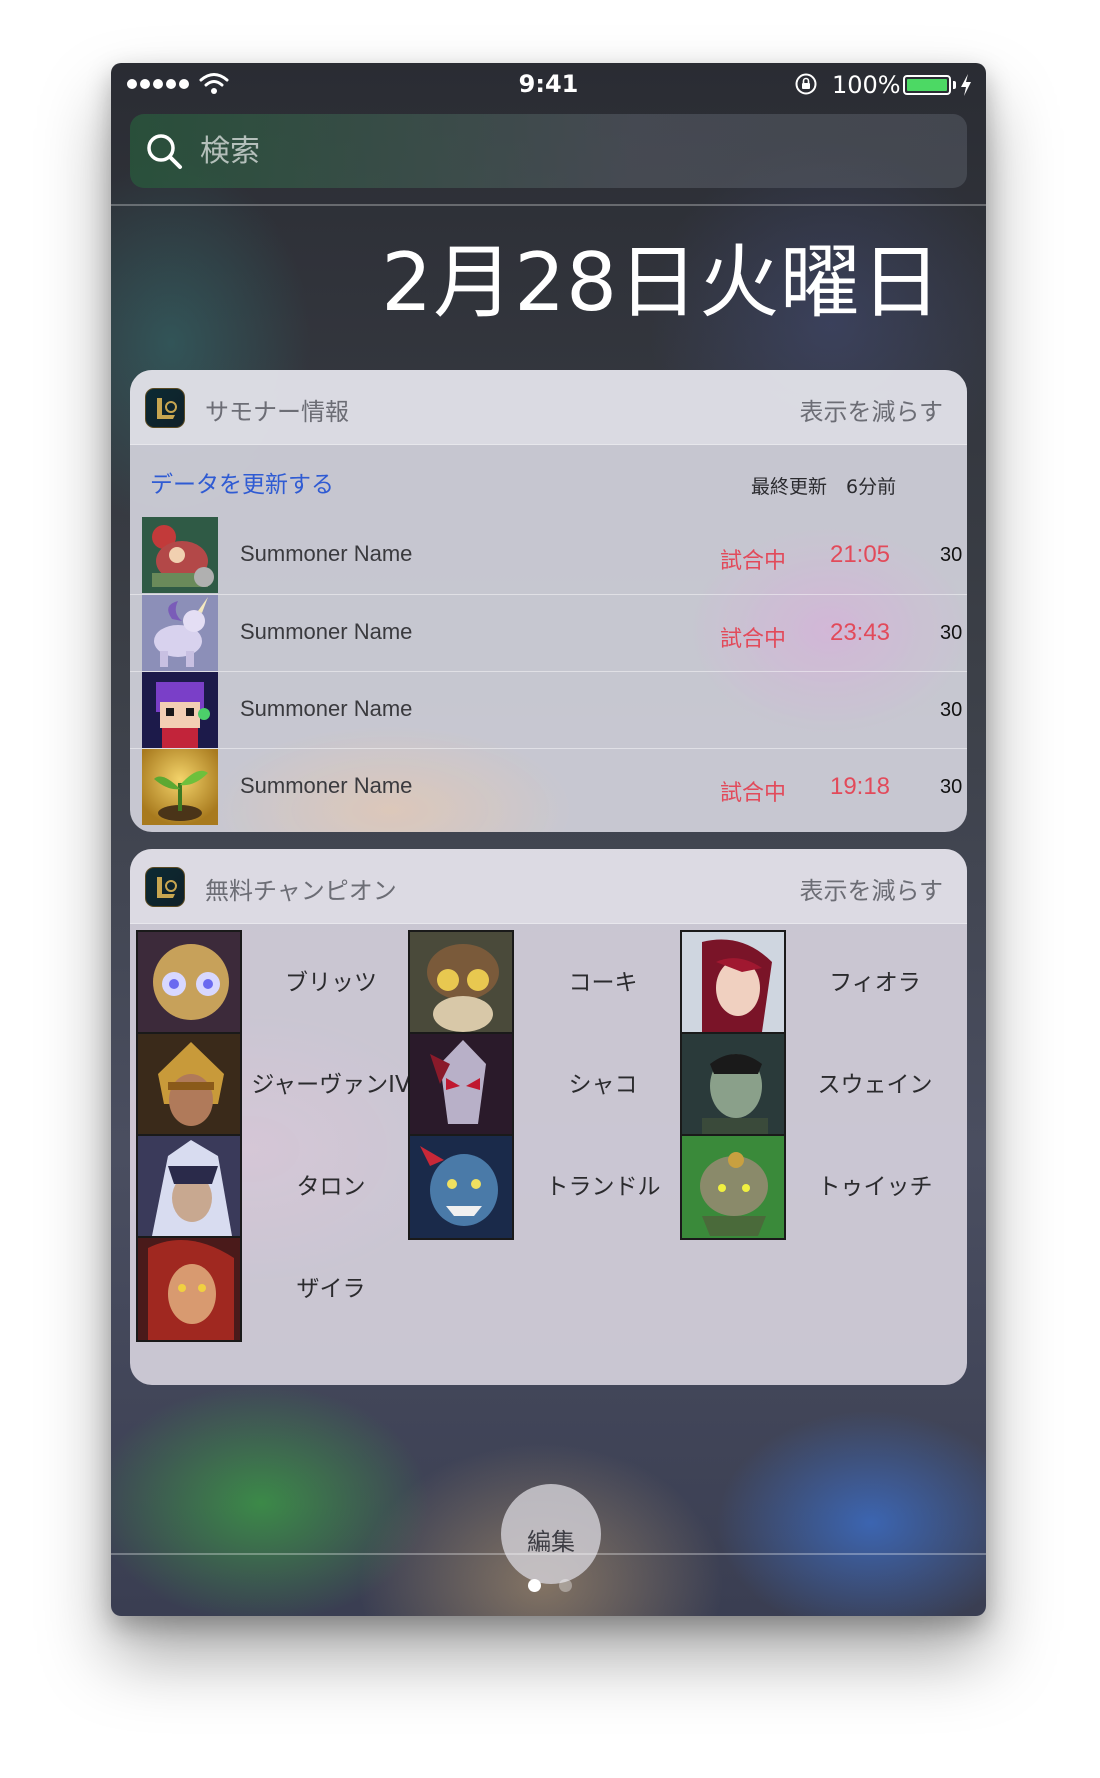 The width and height of the screenshot is (1100, 1778). What do you see at coordinates (548, 407) in the screenshot?
I see `widget-header: サモナー情報 表示を減らす` at bounding box center [548, 407].